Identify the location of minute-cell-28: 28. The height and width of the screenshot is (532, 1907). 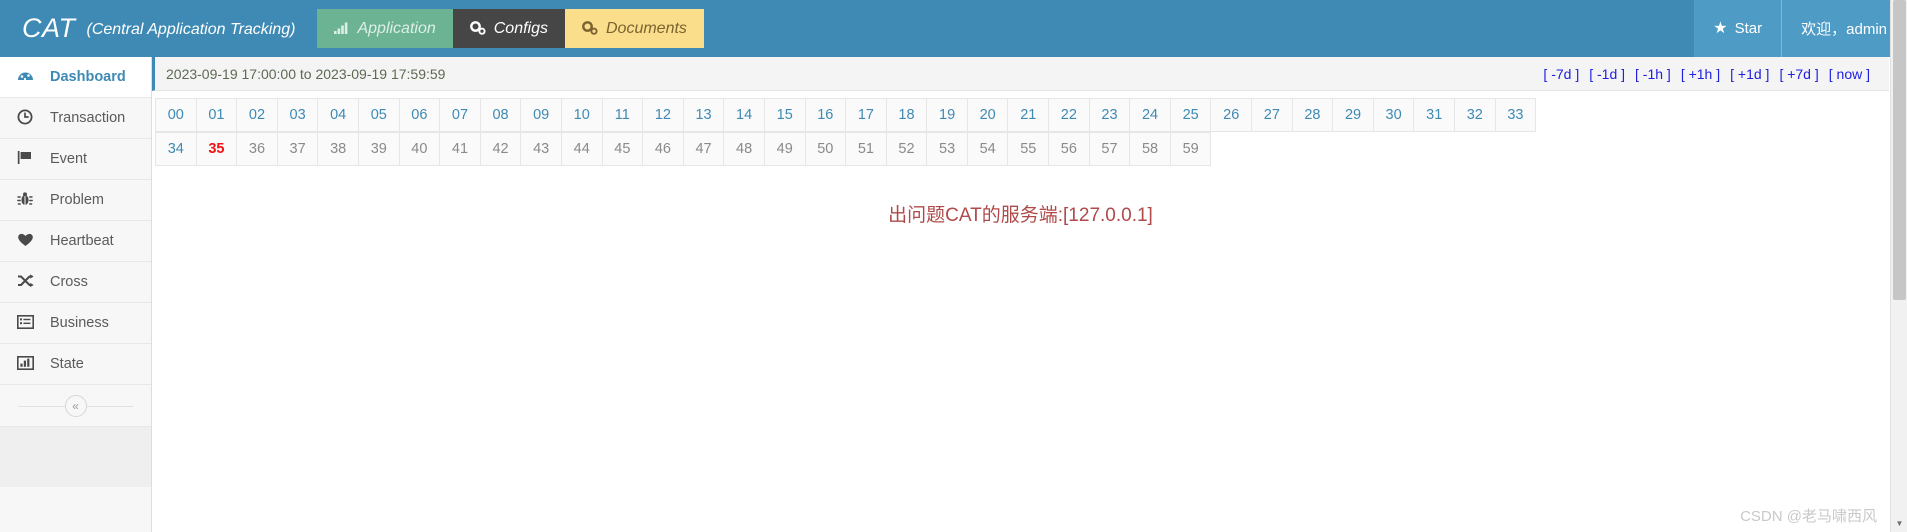
(1312, 115).